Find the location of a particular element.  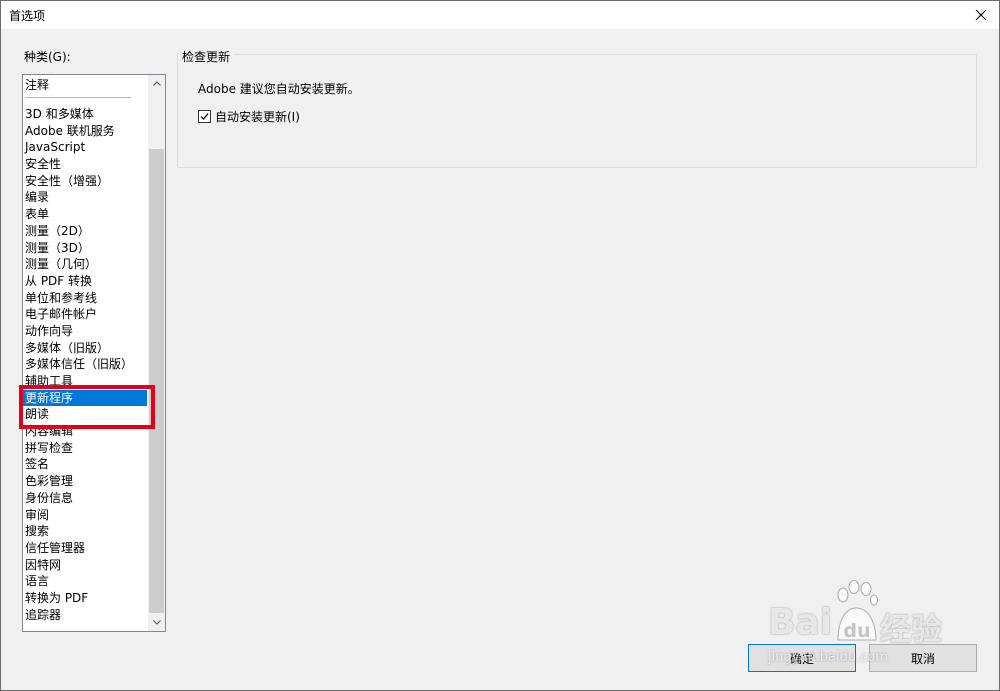

ok-button: 确定 is located at coordinates (802, 658).